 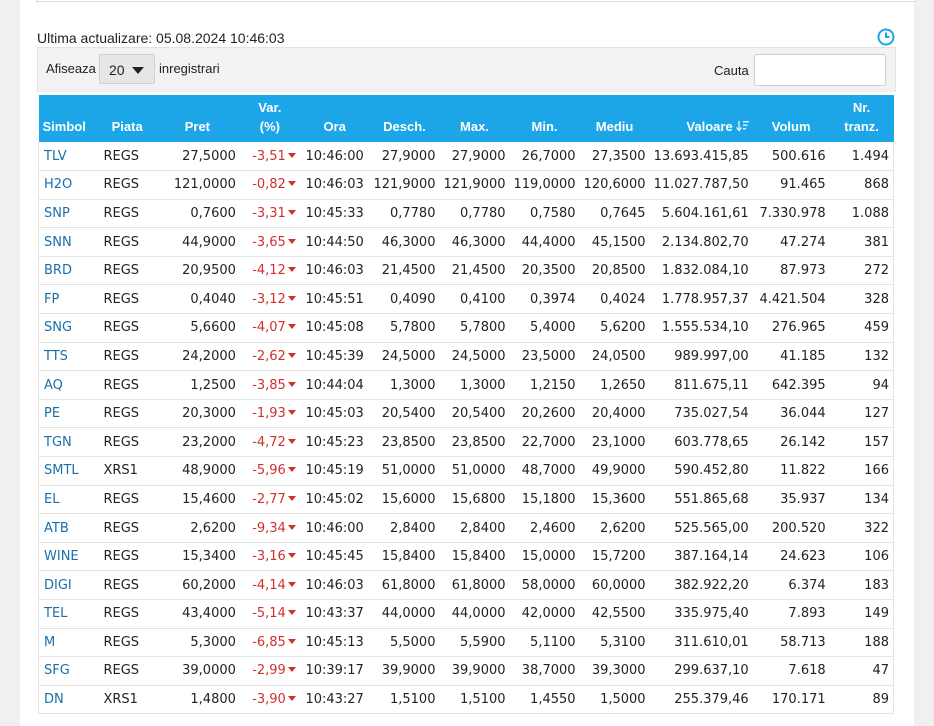 I want to click on cell-time: 10:45:51, so click(x=334, y=299).